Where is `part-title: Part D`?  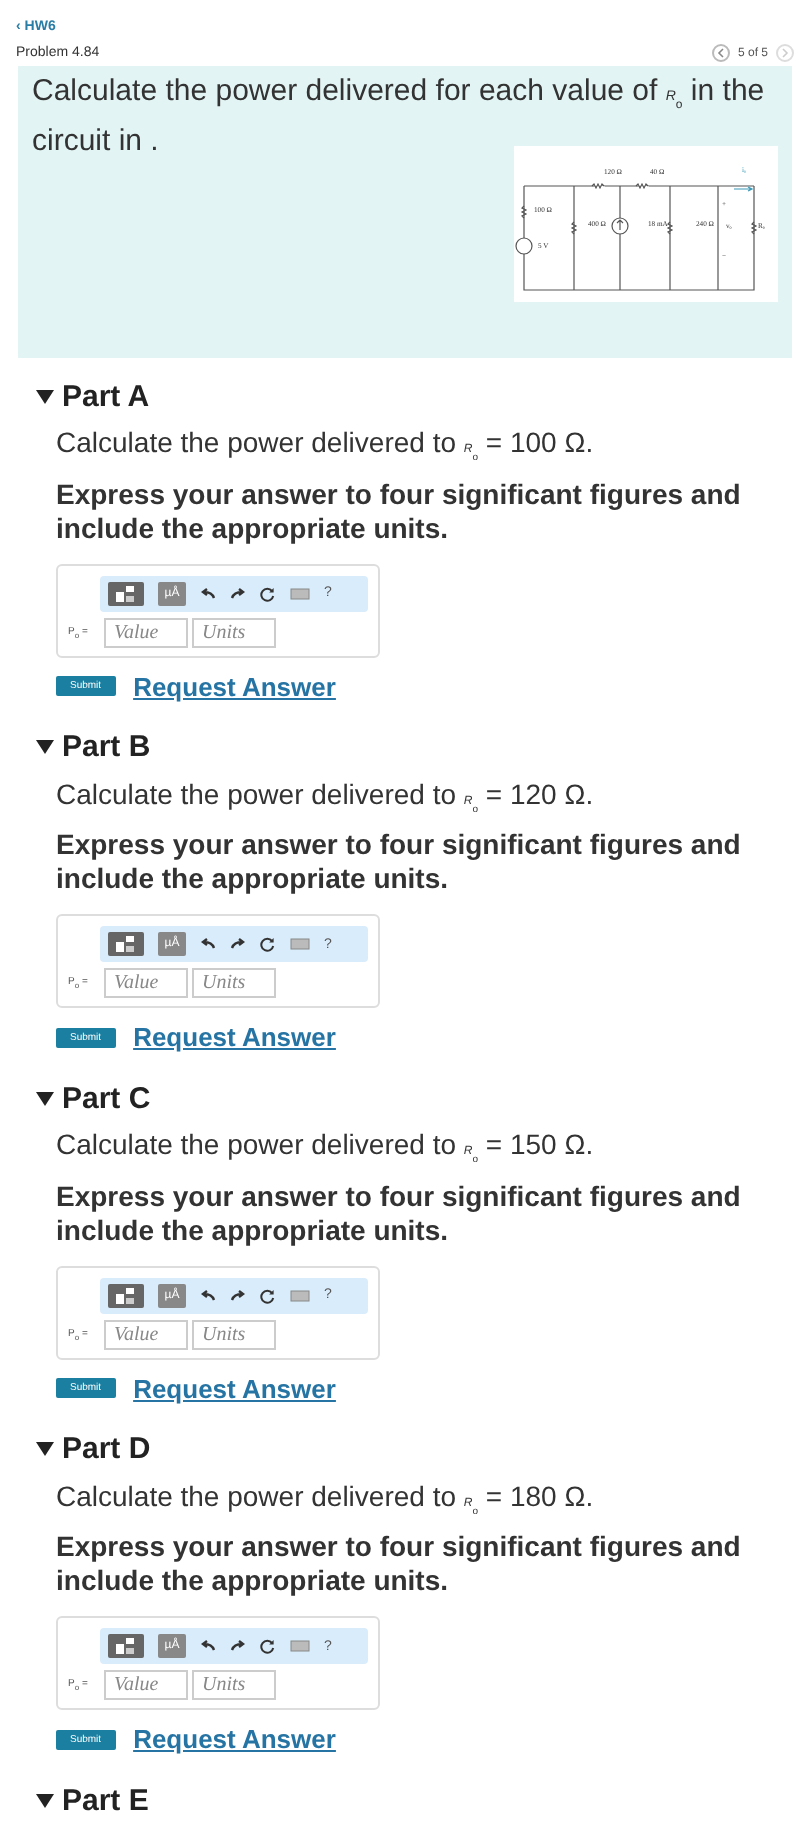 part-title: Part D is located at coordinates (106, 1449).